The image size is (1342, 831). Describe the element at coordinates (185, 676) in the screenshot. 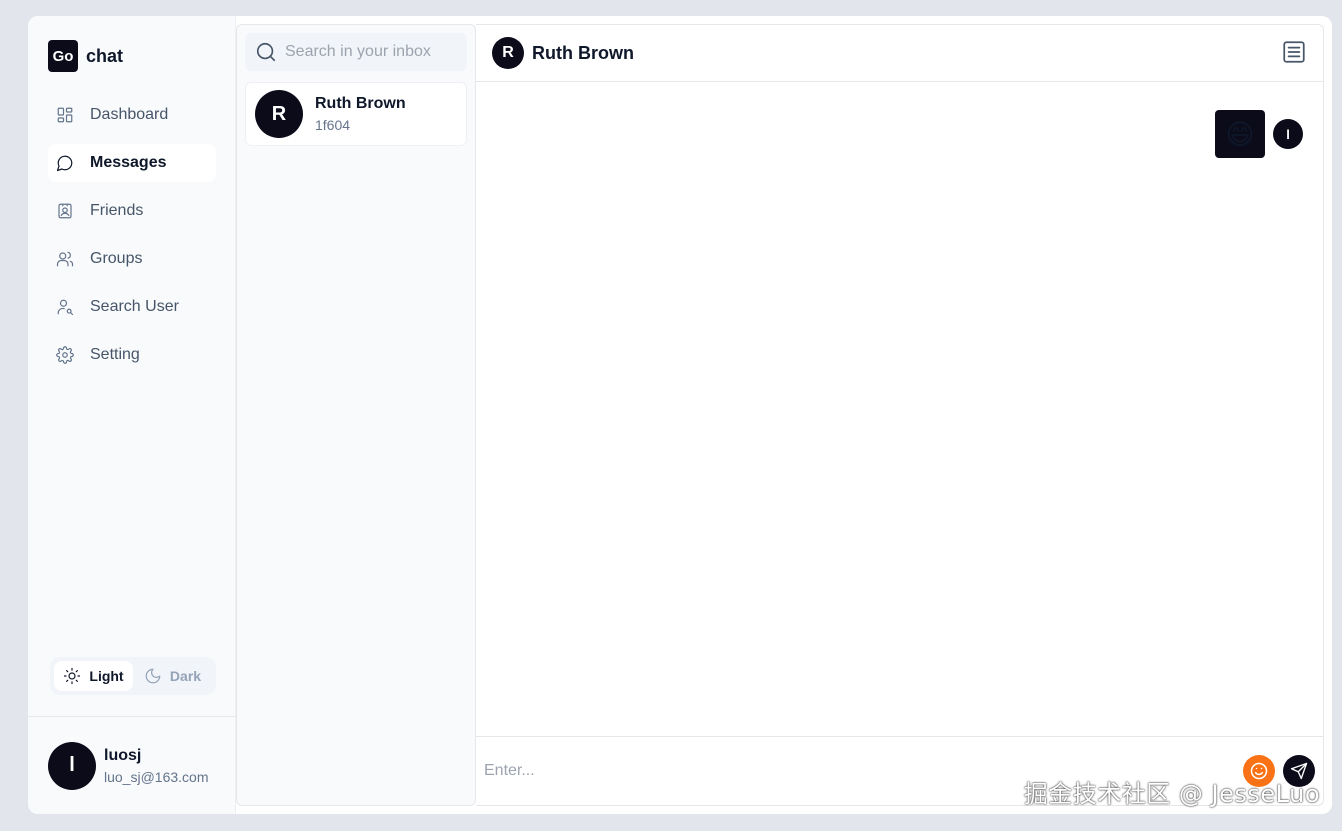

I see `theme-dark-label: Dark` at that location.